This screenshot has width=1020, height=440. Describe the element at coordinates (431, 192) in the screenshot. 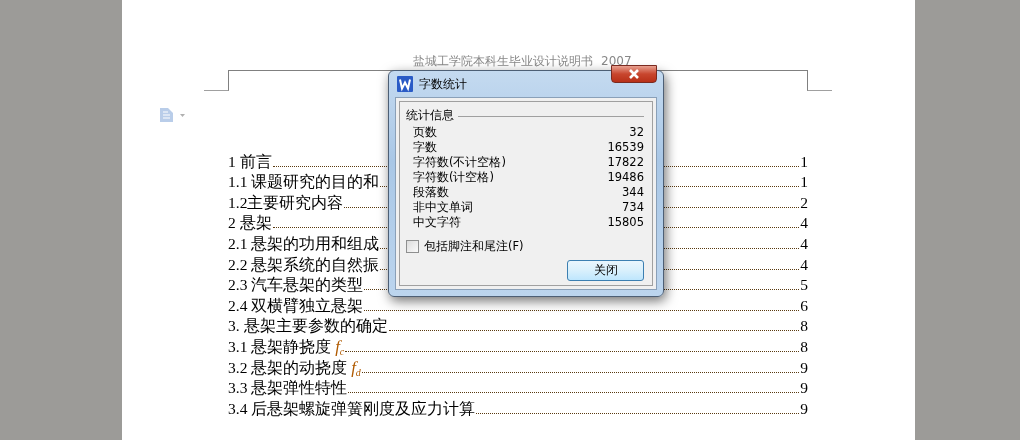

I see `stat-label: 段落数` at that location.